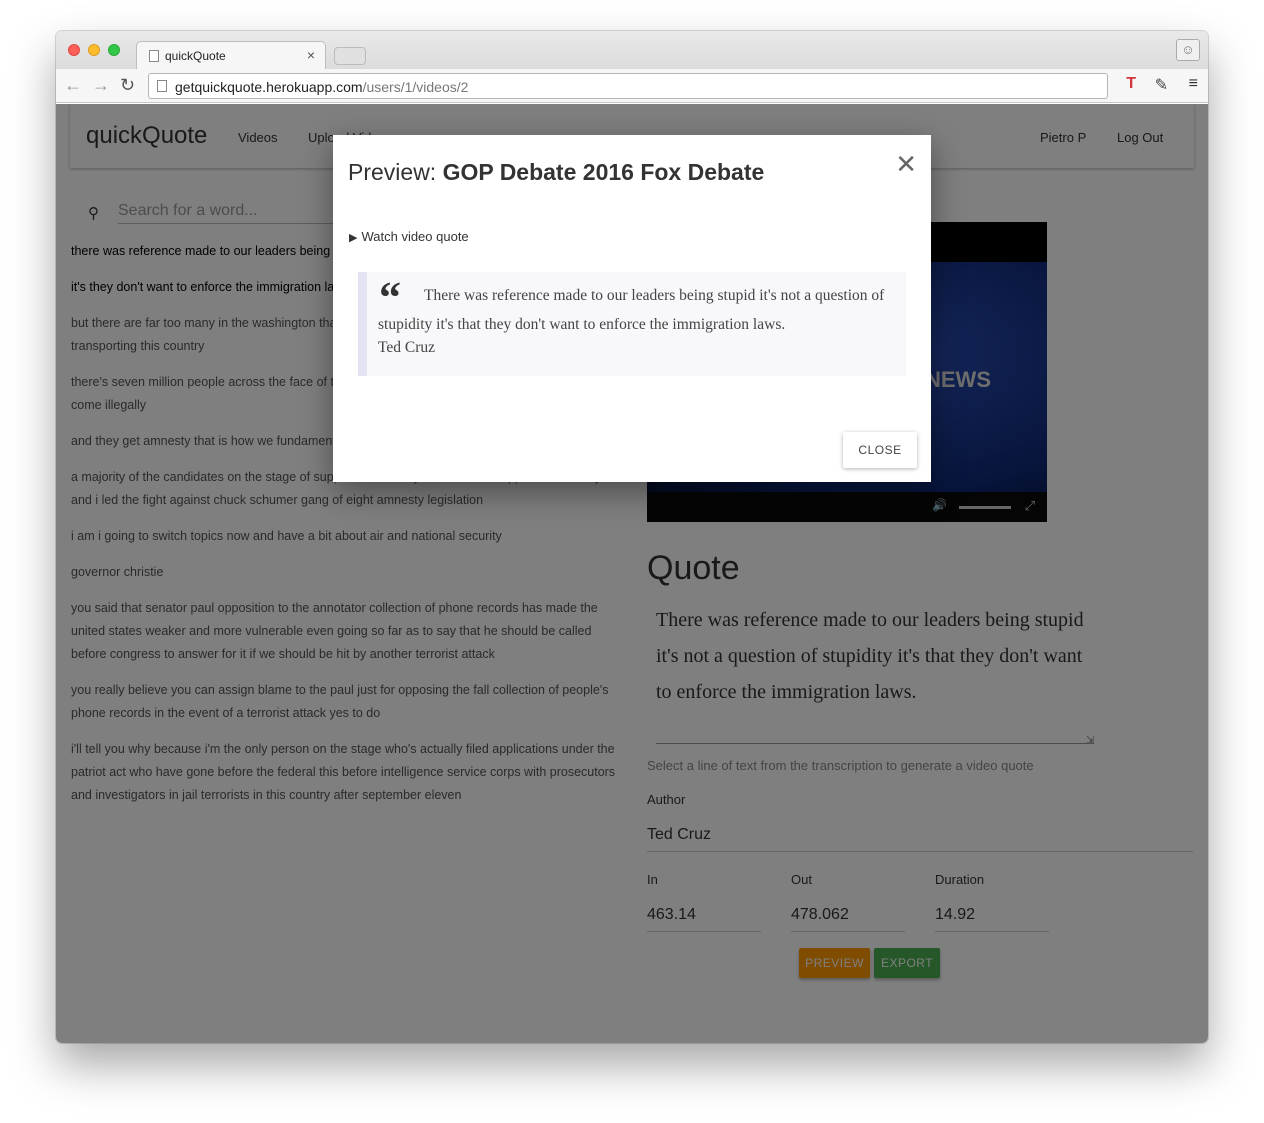  I want to click on close-icon: ✕, so click(906, 164).